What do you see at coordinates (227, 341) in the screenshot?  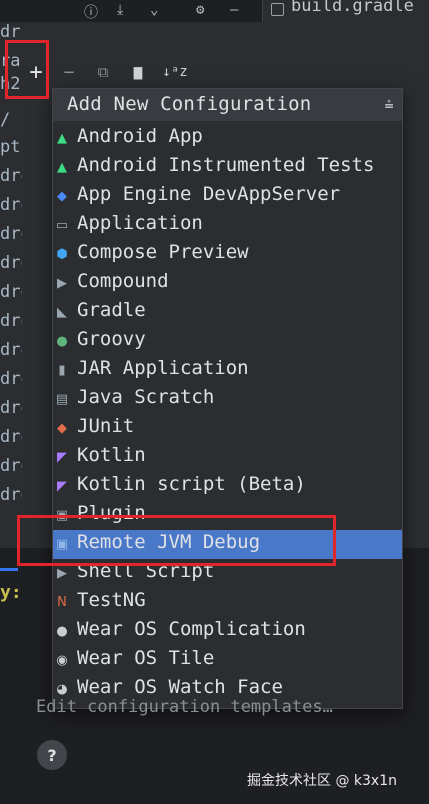 I see `config-item-groovy: ● Groovy` at bounding box center [227, 341].